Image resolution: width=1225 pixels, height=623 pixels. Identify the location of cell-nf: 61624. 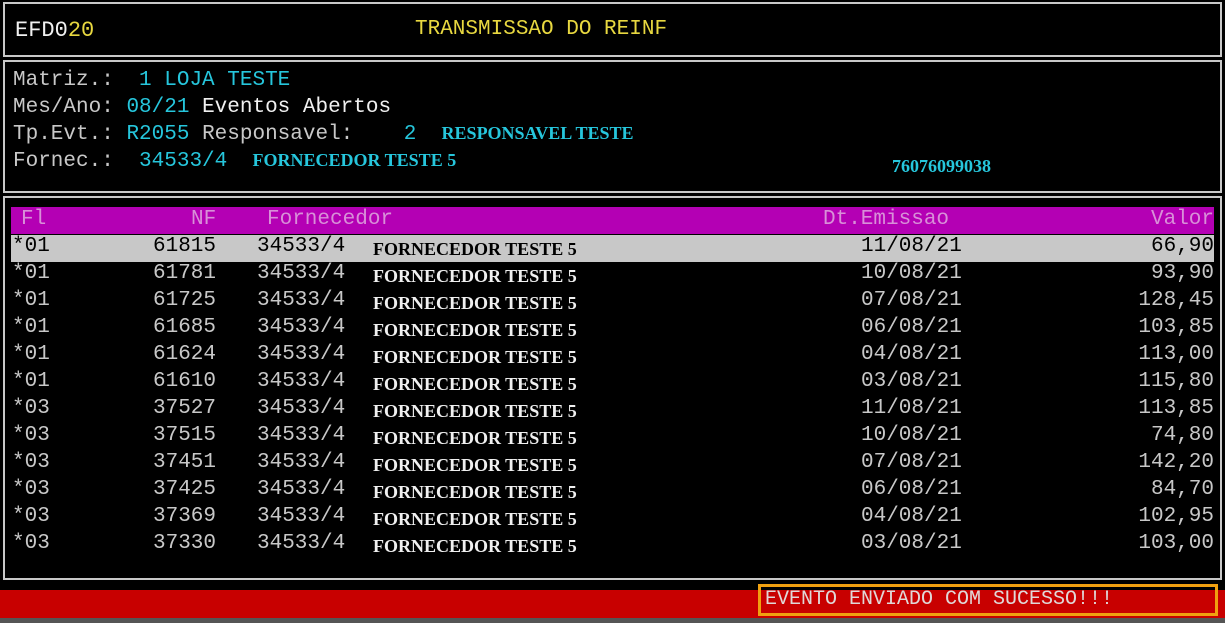
(185, 354).